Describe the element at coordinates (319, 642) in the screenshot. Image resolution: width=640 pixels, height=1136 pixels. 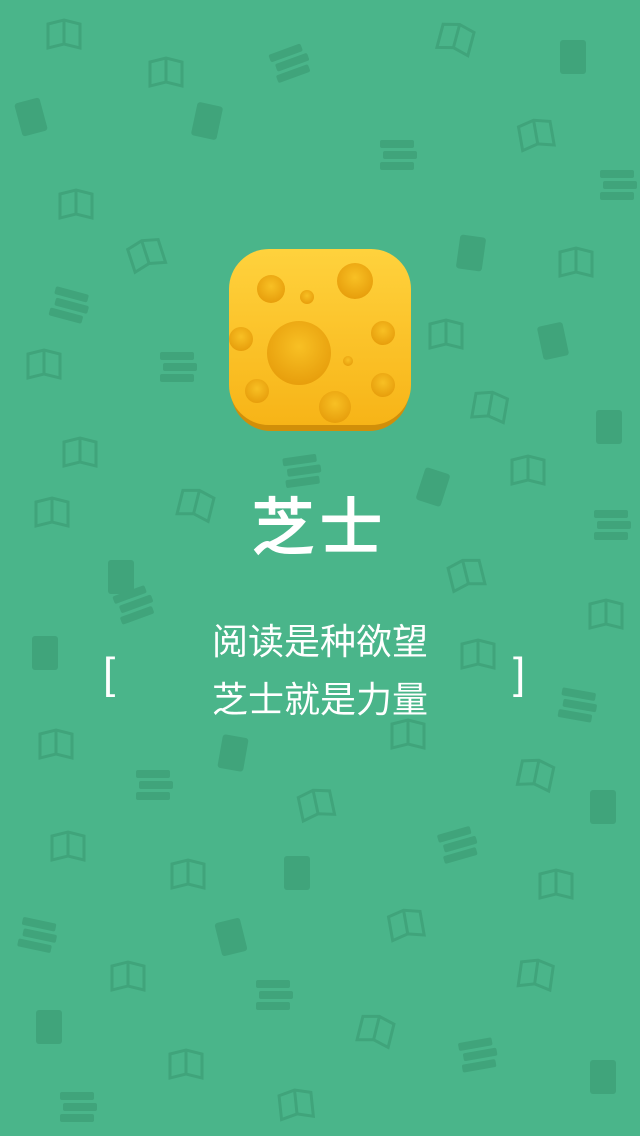
I see `slogan-line-1: 阅读是种欲望` at that location.